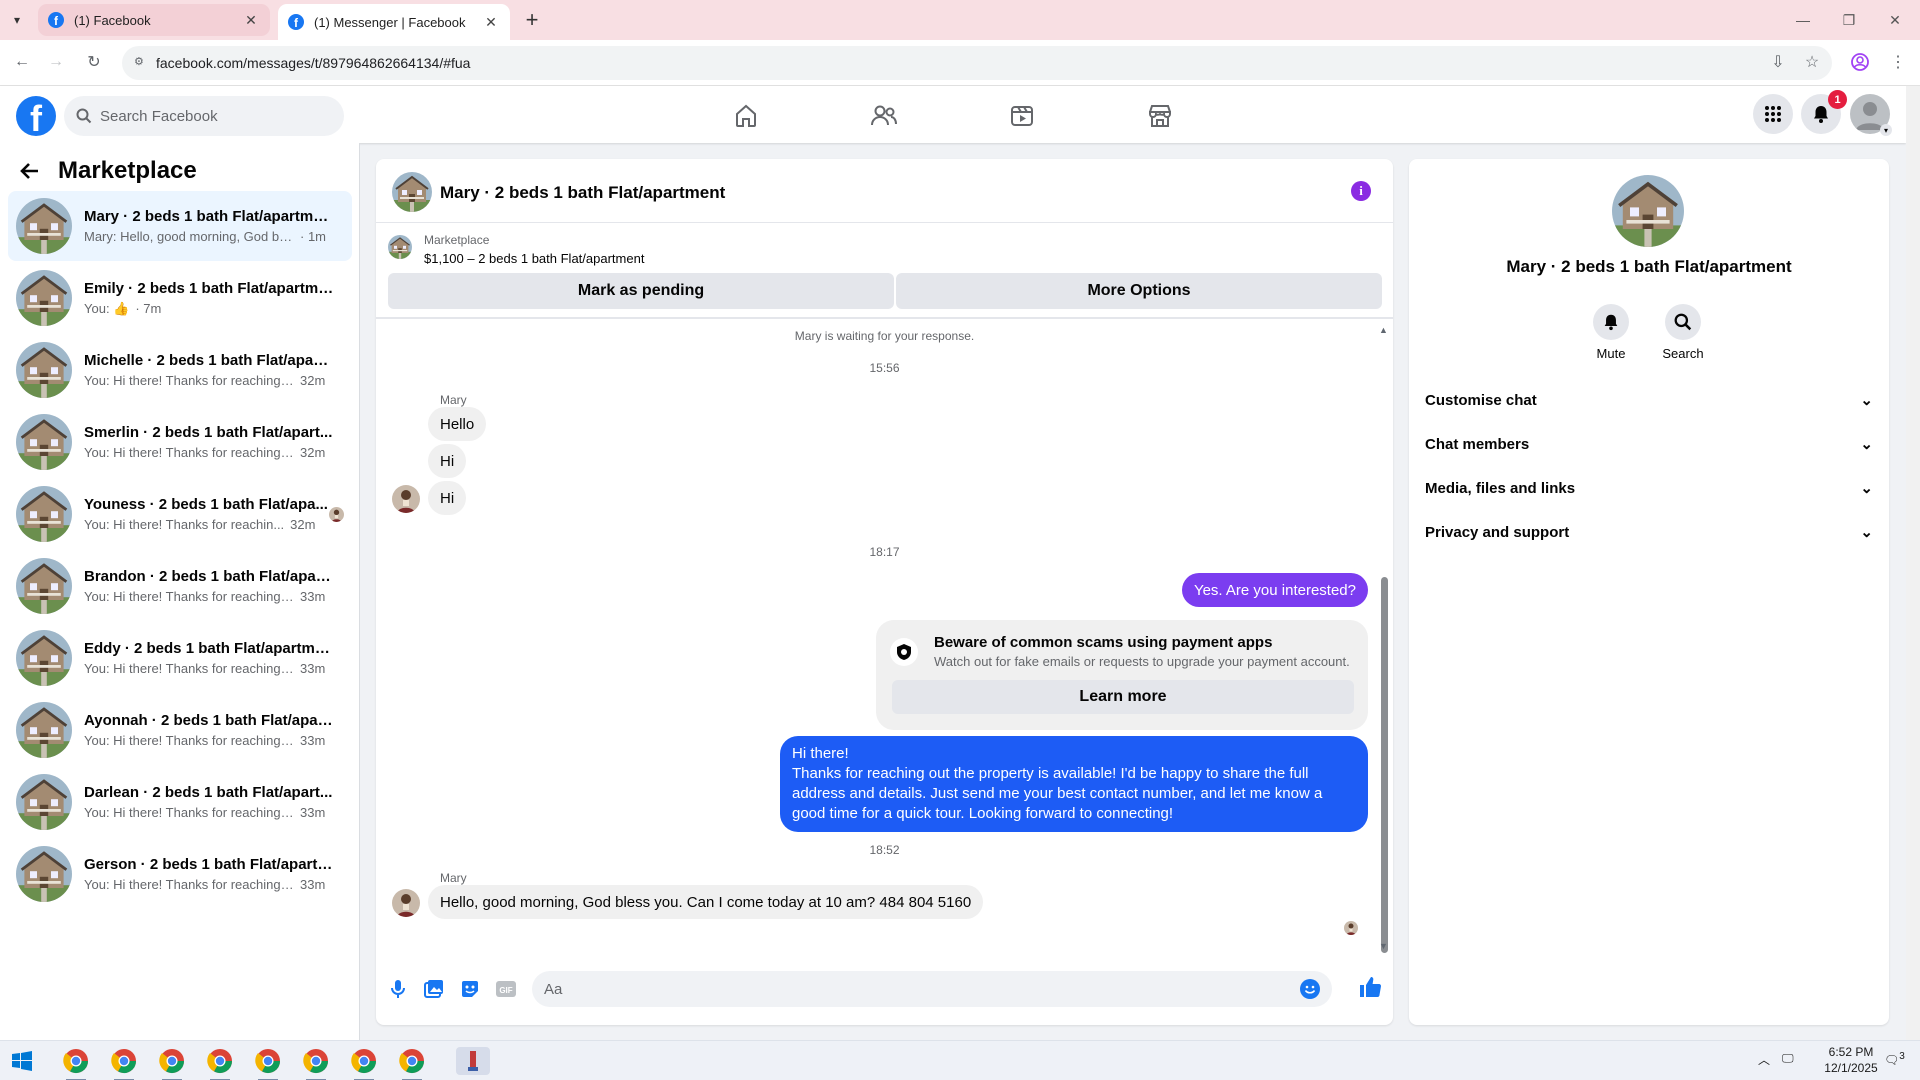  What do you see at coordinates (1649, 400) in the screenshot?
I see `customise-chat-section: Customise chat ⌄` at bounding box center [1649, 400].